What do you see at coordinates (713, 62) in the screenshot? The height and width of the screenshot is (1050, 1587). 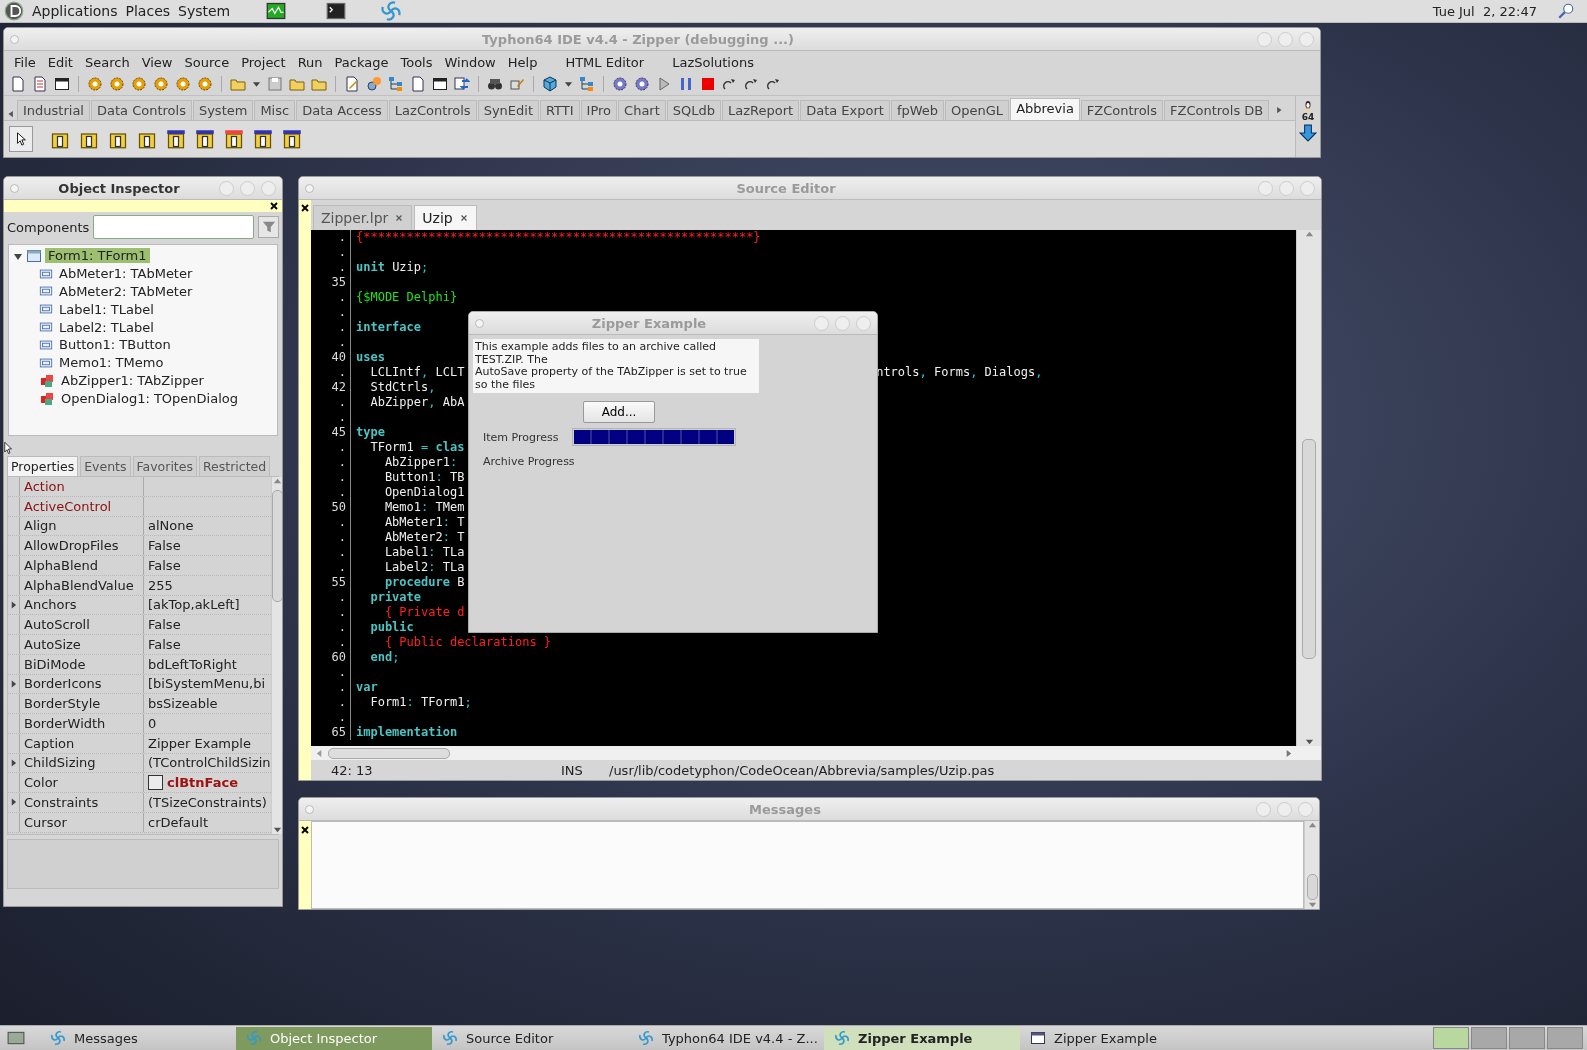 I see `menu-item: LazSolutions` at bounding box center [713, 62].